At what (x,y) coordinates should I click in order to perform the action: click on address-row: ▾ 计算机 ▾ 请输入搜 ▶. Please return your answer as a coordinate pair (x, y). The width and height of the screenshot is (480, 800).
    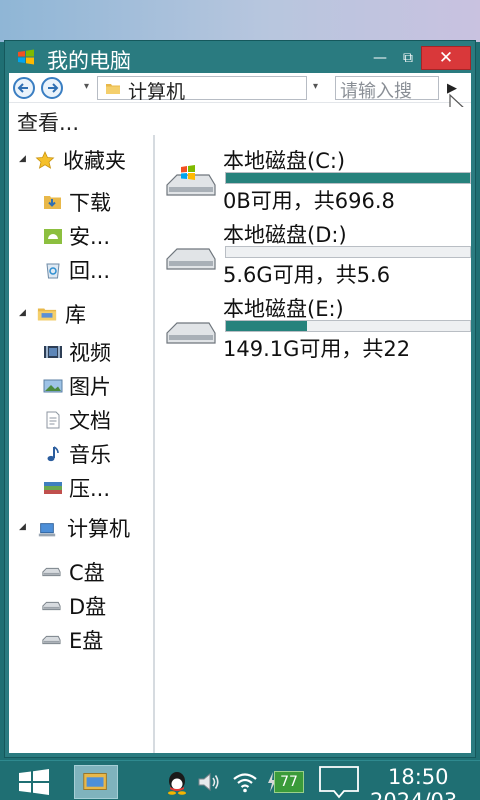
    Looking at the image, I should click on (240, 96).